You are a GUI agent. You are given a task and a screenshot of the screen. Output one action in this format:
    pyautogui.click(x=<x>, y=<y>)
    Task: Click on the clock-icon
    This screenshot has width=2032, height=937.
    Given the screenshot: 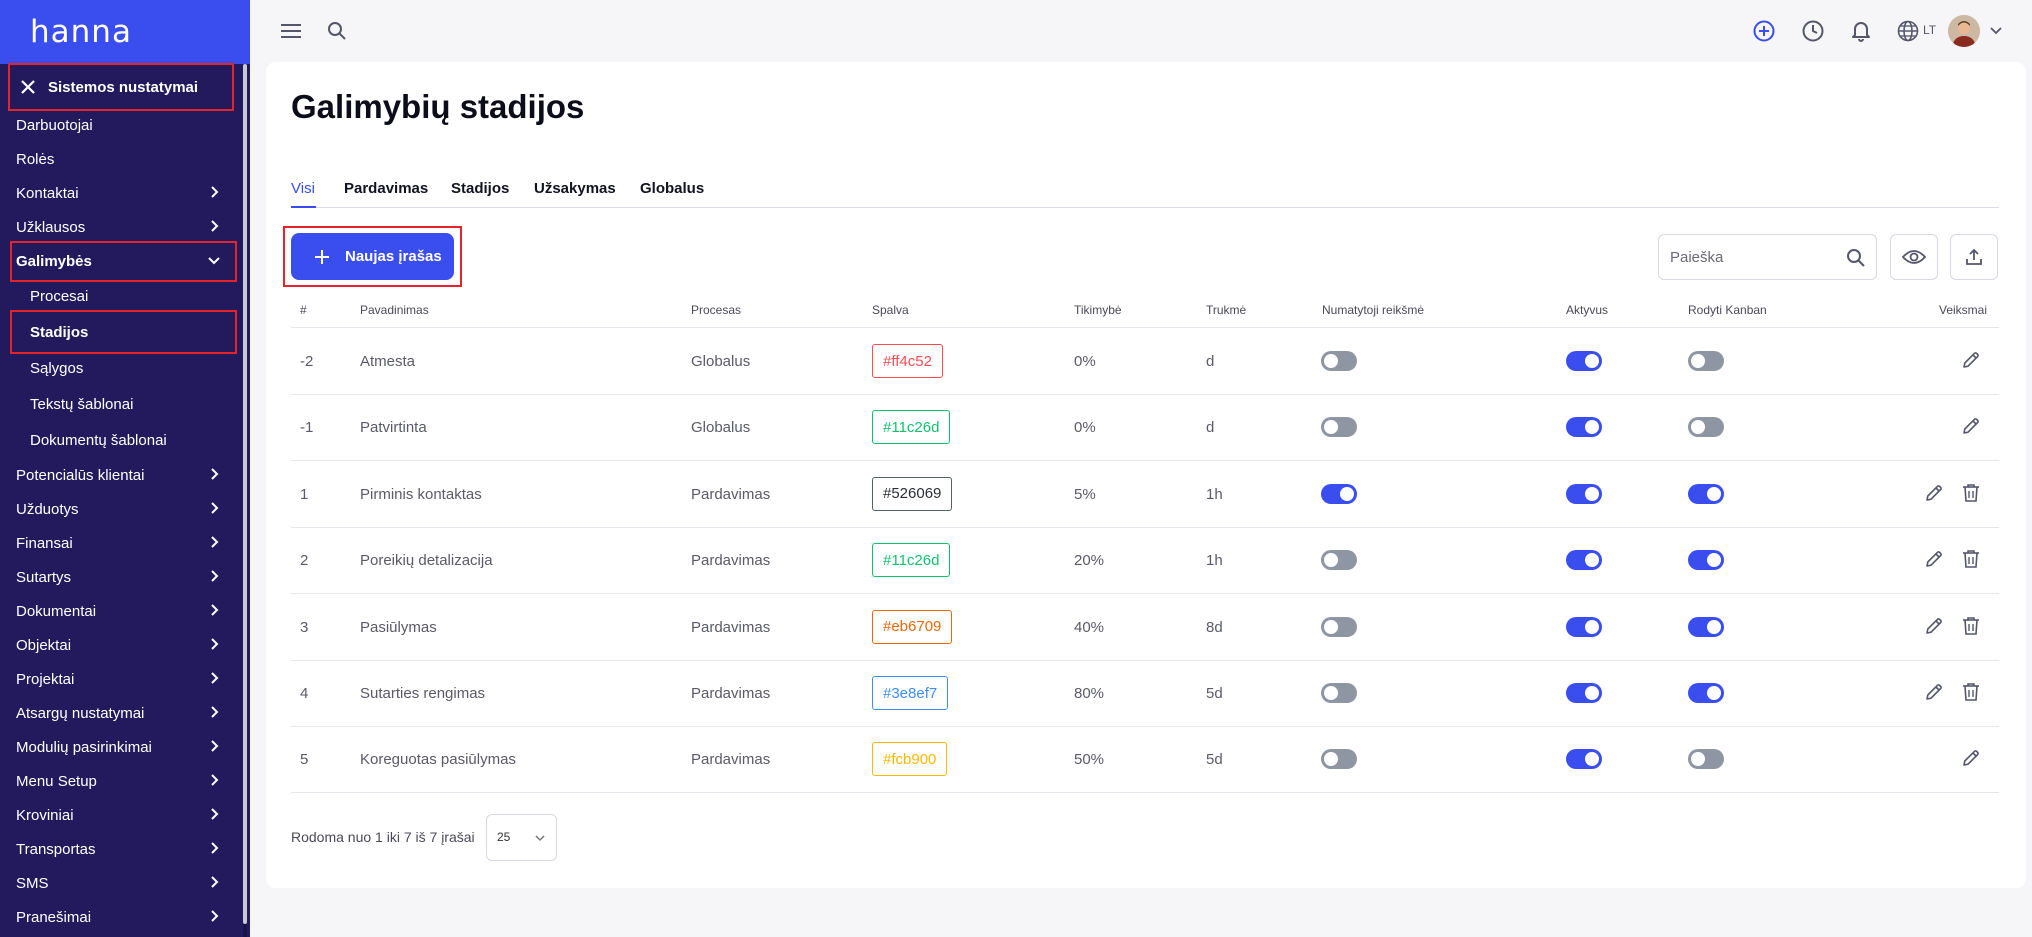 What is the action you would take?
    pyautogui.click(x=1813, y=31)
    